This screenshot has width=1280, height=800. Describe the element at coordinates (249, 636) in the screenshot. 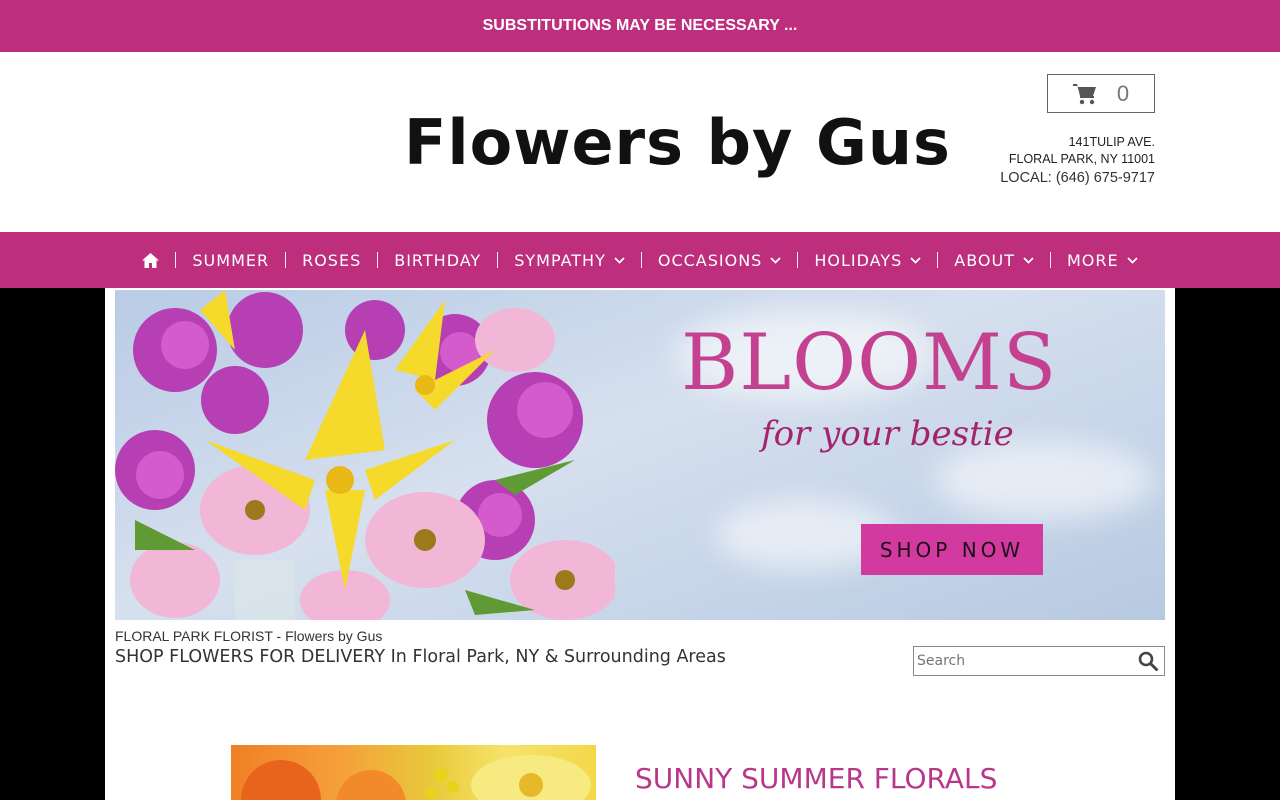

I see `florist-tagline: FLORAL PARK FLORIST - Flowers by Gus` at that location.